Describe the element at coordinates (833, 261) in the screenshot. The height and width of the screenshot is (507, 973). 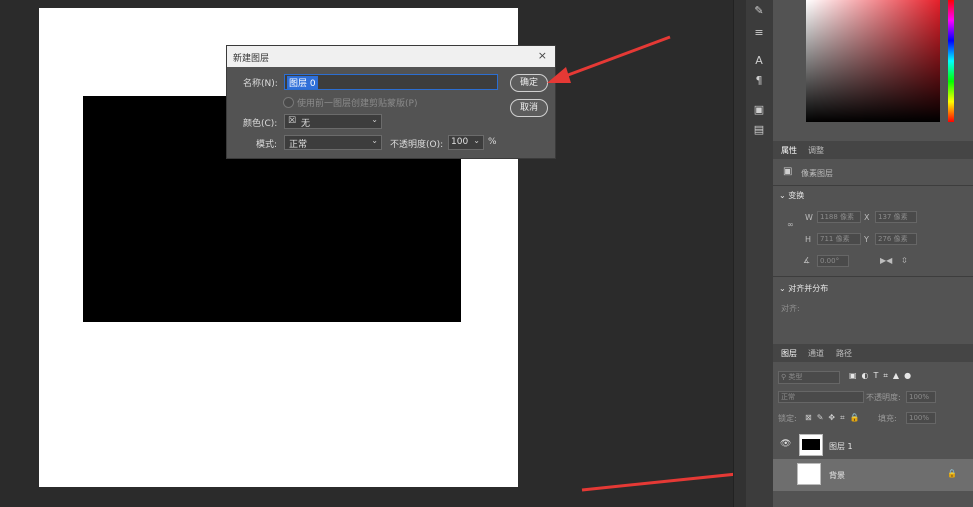
I see `angle-field: 0.00°` at that location.